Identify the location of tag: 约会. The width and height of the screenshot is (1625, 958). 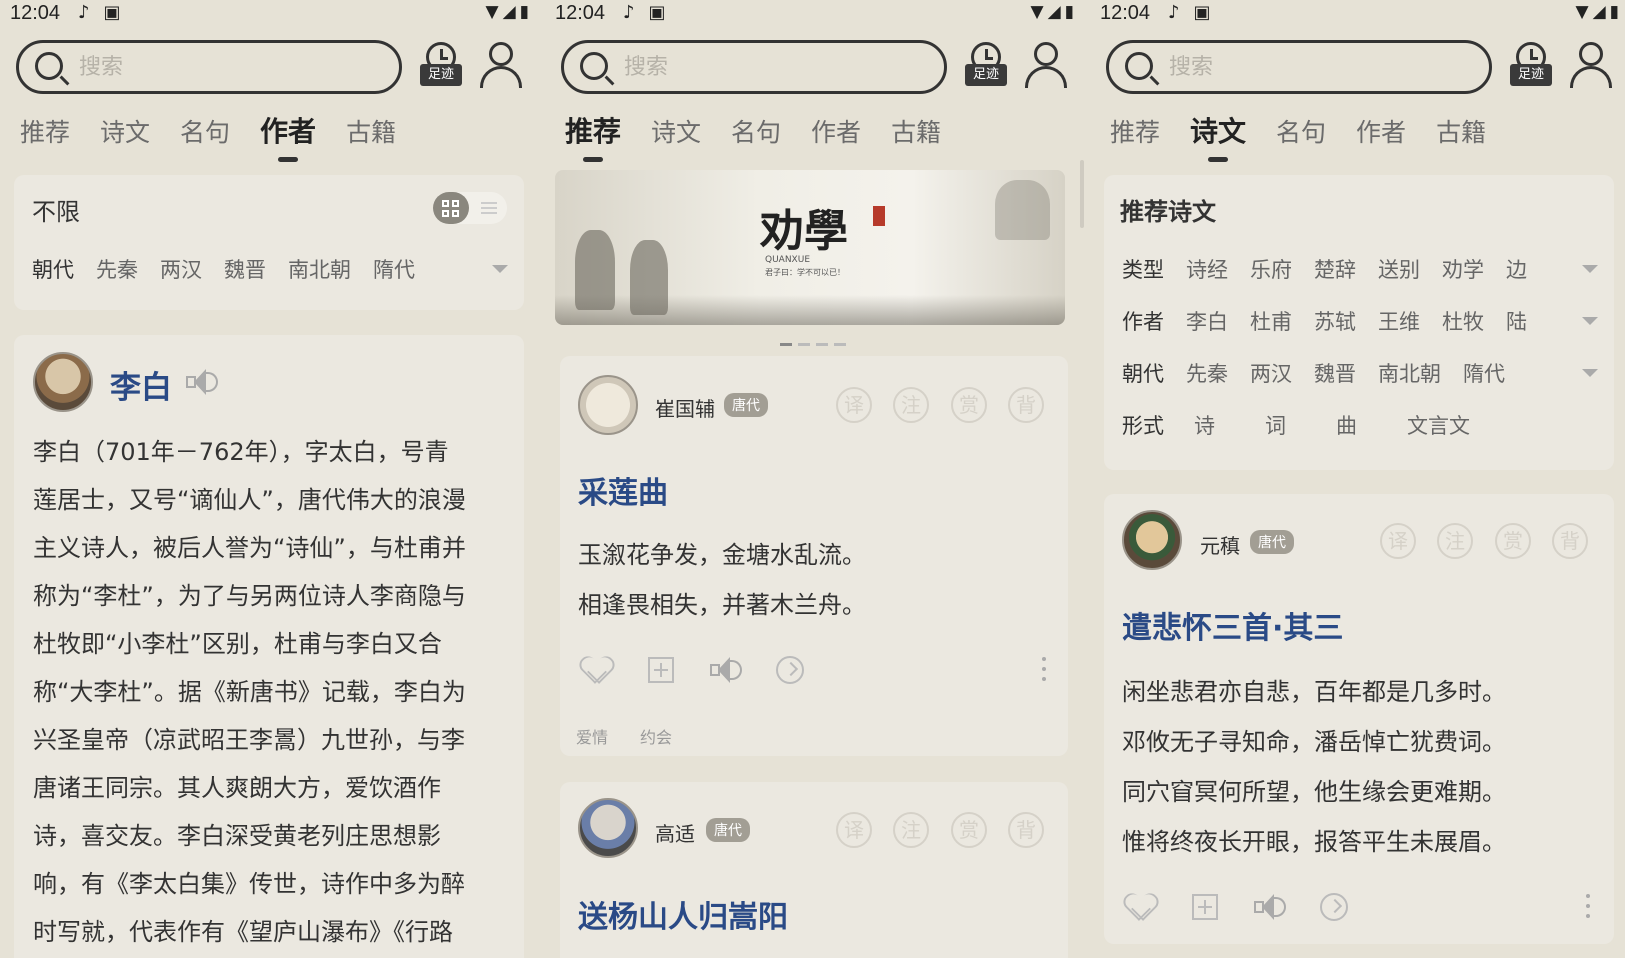
(656, 736).